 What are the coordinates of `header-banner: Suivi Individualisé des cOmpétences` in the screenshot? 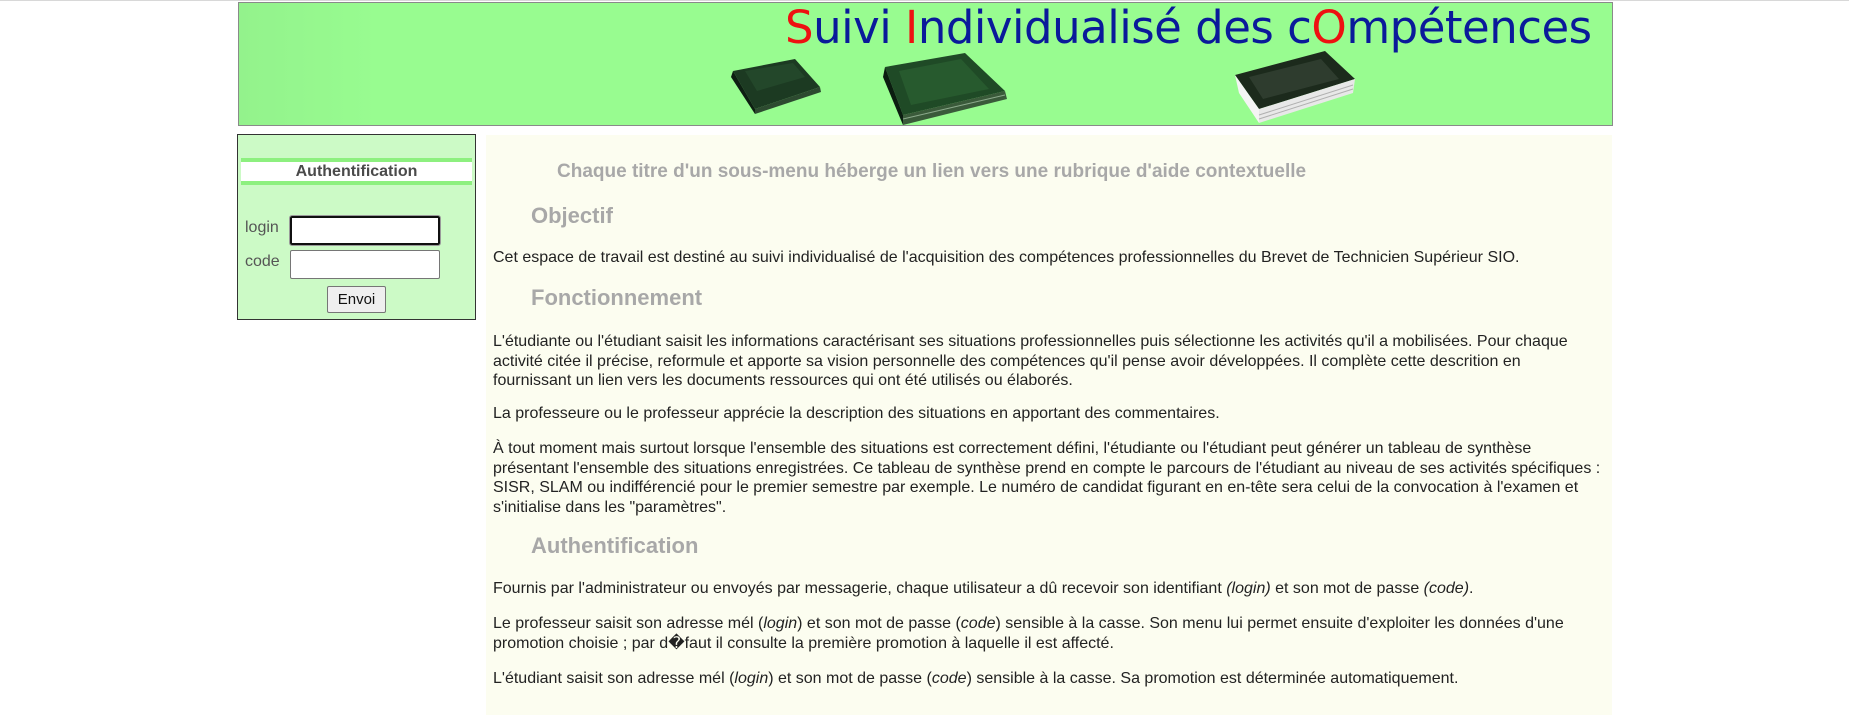 It's located at (925, 64).